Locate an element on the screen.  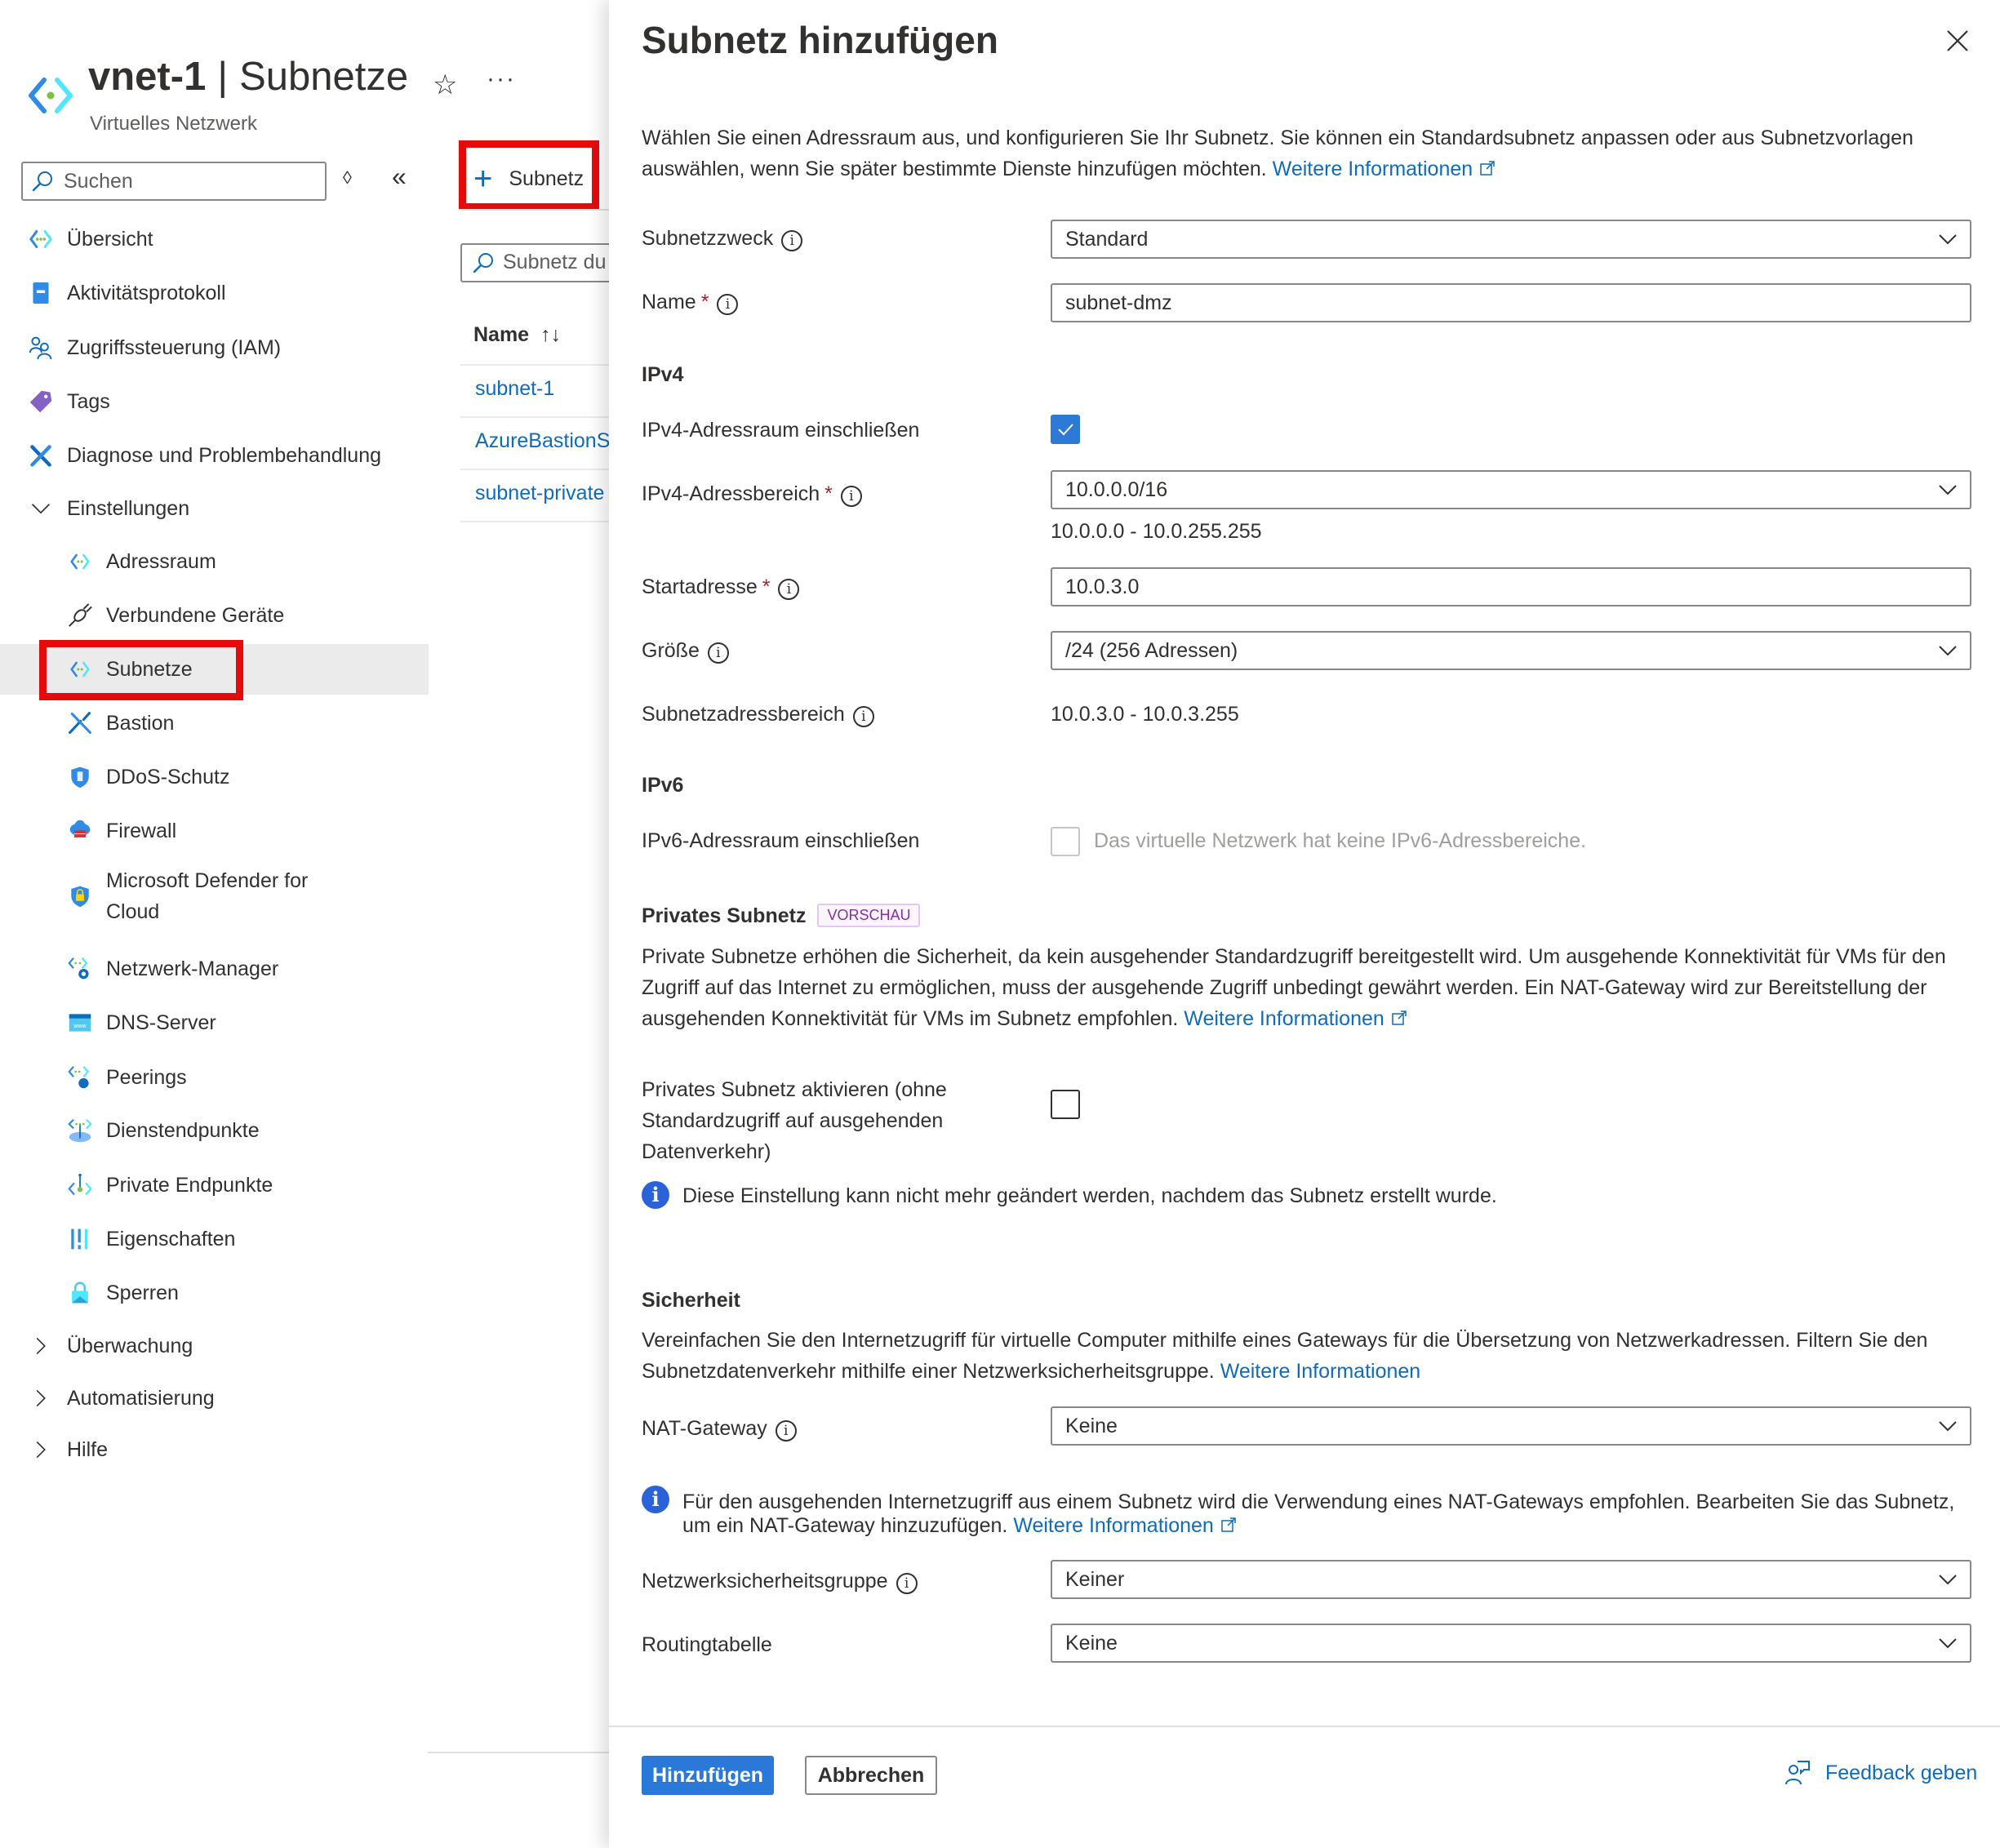
ipv4-heading: IPv4 is located at coordinates (663, 374).